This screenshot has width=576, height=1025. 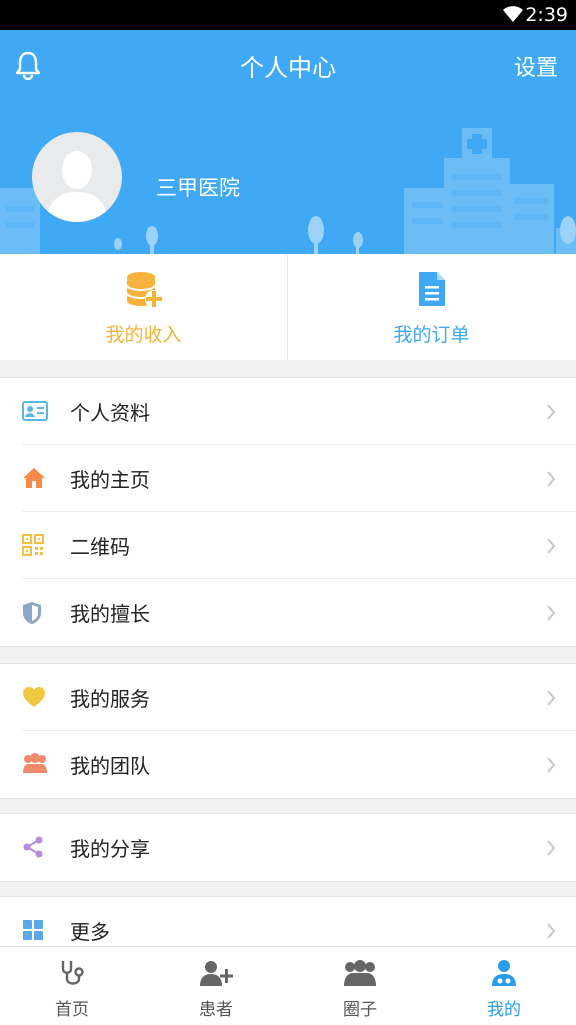 I want to click on menu-label: 我的服务, so click(x=110, y=699).